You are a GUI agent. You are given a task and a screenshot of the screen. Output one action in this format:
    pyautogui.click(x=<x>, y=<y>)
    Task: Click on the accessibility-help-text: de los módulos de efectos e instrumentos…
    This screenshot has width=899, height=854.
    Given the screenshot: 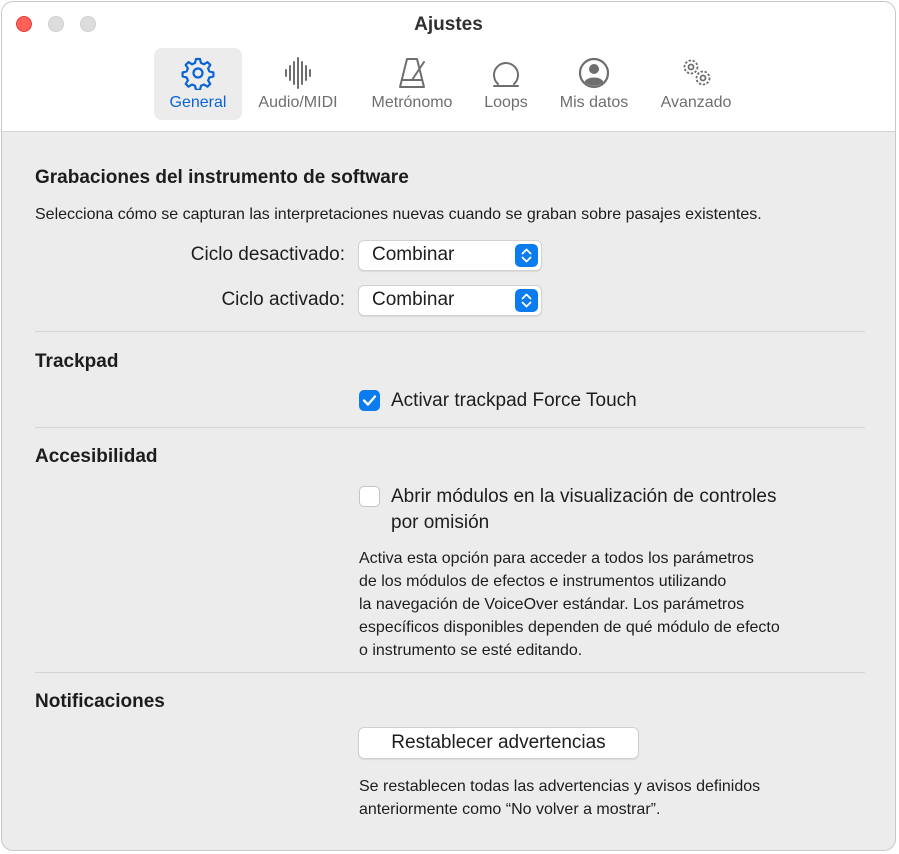 What is the action you would take?
    pyautogui.click(x=543, y=581)
    